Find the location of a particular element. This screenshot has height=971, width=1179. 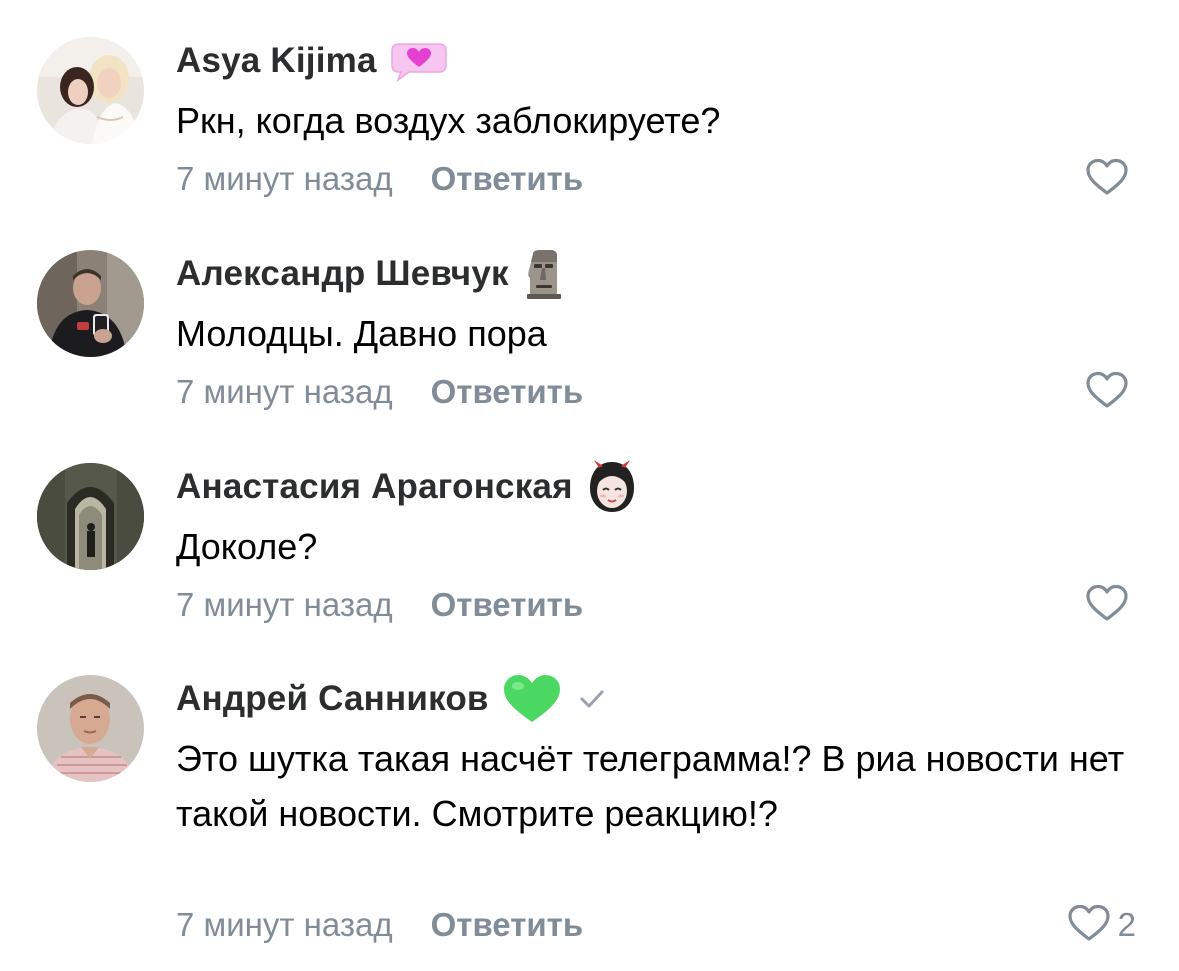

avatar-photo-man-selfie is located at coordinates (90, 303).